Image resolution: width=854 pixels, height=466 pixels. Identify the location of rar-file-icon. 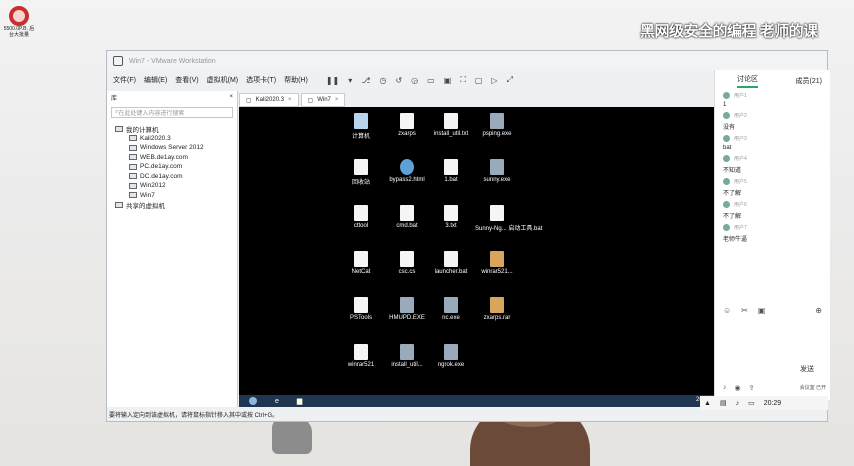
(497, 259).